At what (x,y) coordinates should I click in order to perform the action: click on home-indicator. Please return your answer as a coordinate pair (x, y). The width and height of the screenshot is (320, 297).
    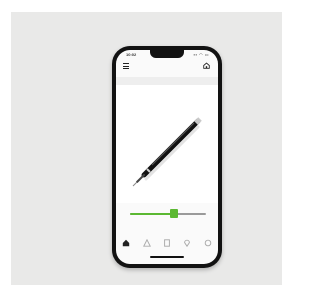
    Looking at the image, I should click on (167, 257).